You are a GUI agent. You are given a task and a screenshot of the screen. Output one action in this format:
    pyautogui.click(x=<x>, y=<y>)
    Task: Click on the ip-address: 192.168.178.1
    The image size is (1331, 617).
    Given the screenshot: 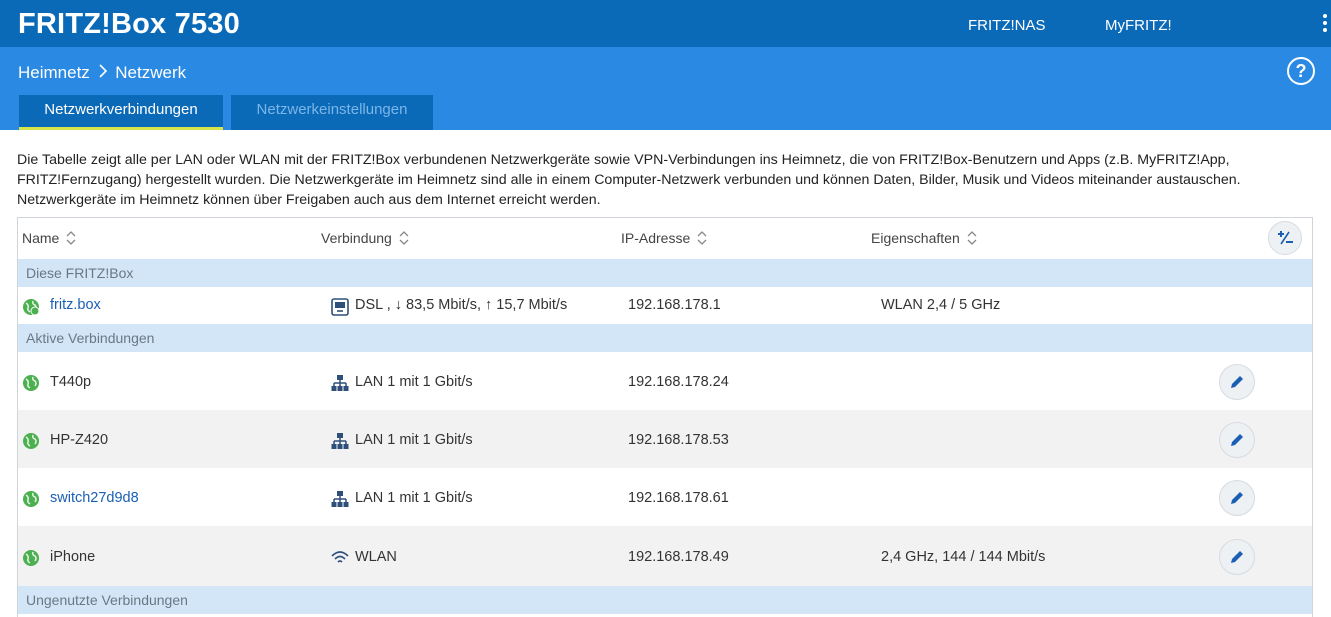 What is the action you would take?
    pyautogui.click(x=674, y=305)
    